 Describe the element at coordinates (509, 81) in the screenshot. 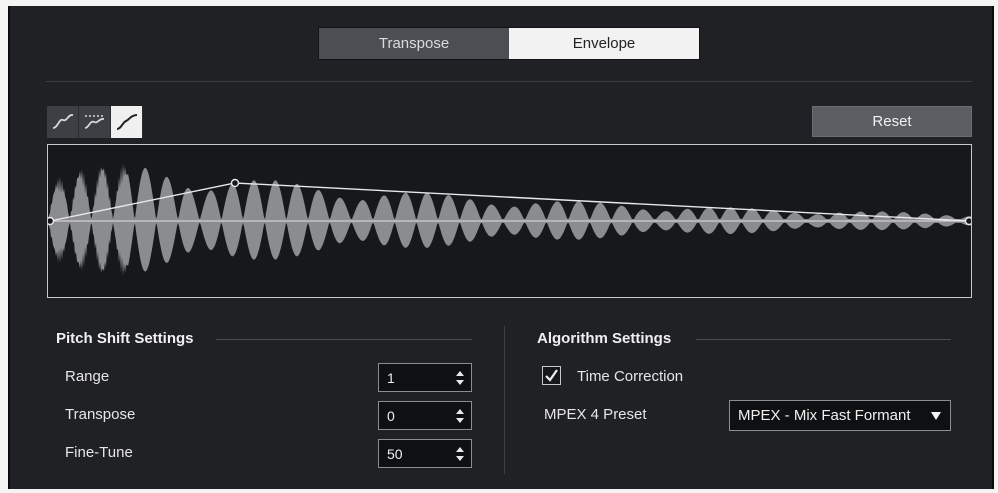

I see `header-divider` at that location.